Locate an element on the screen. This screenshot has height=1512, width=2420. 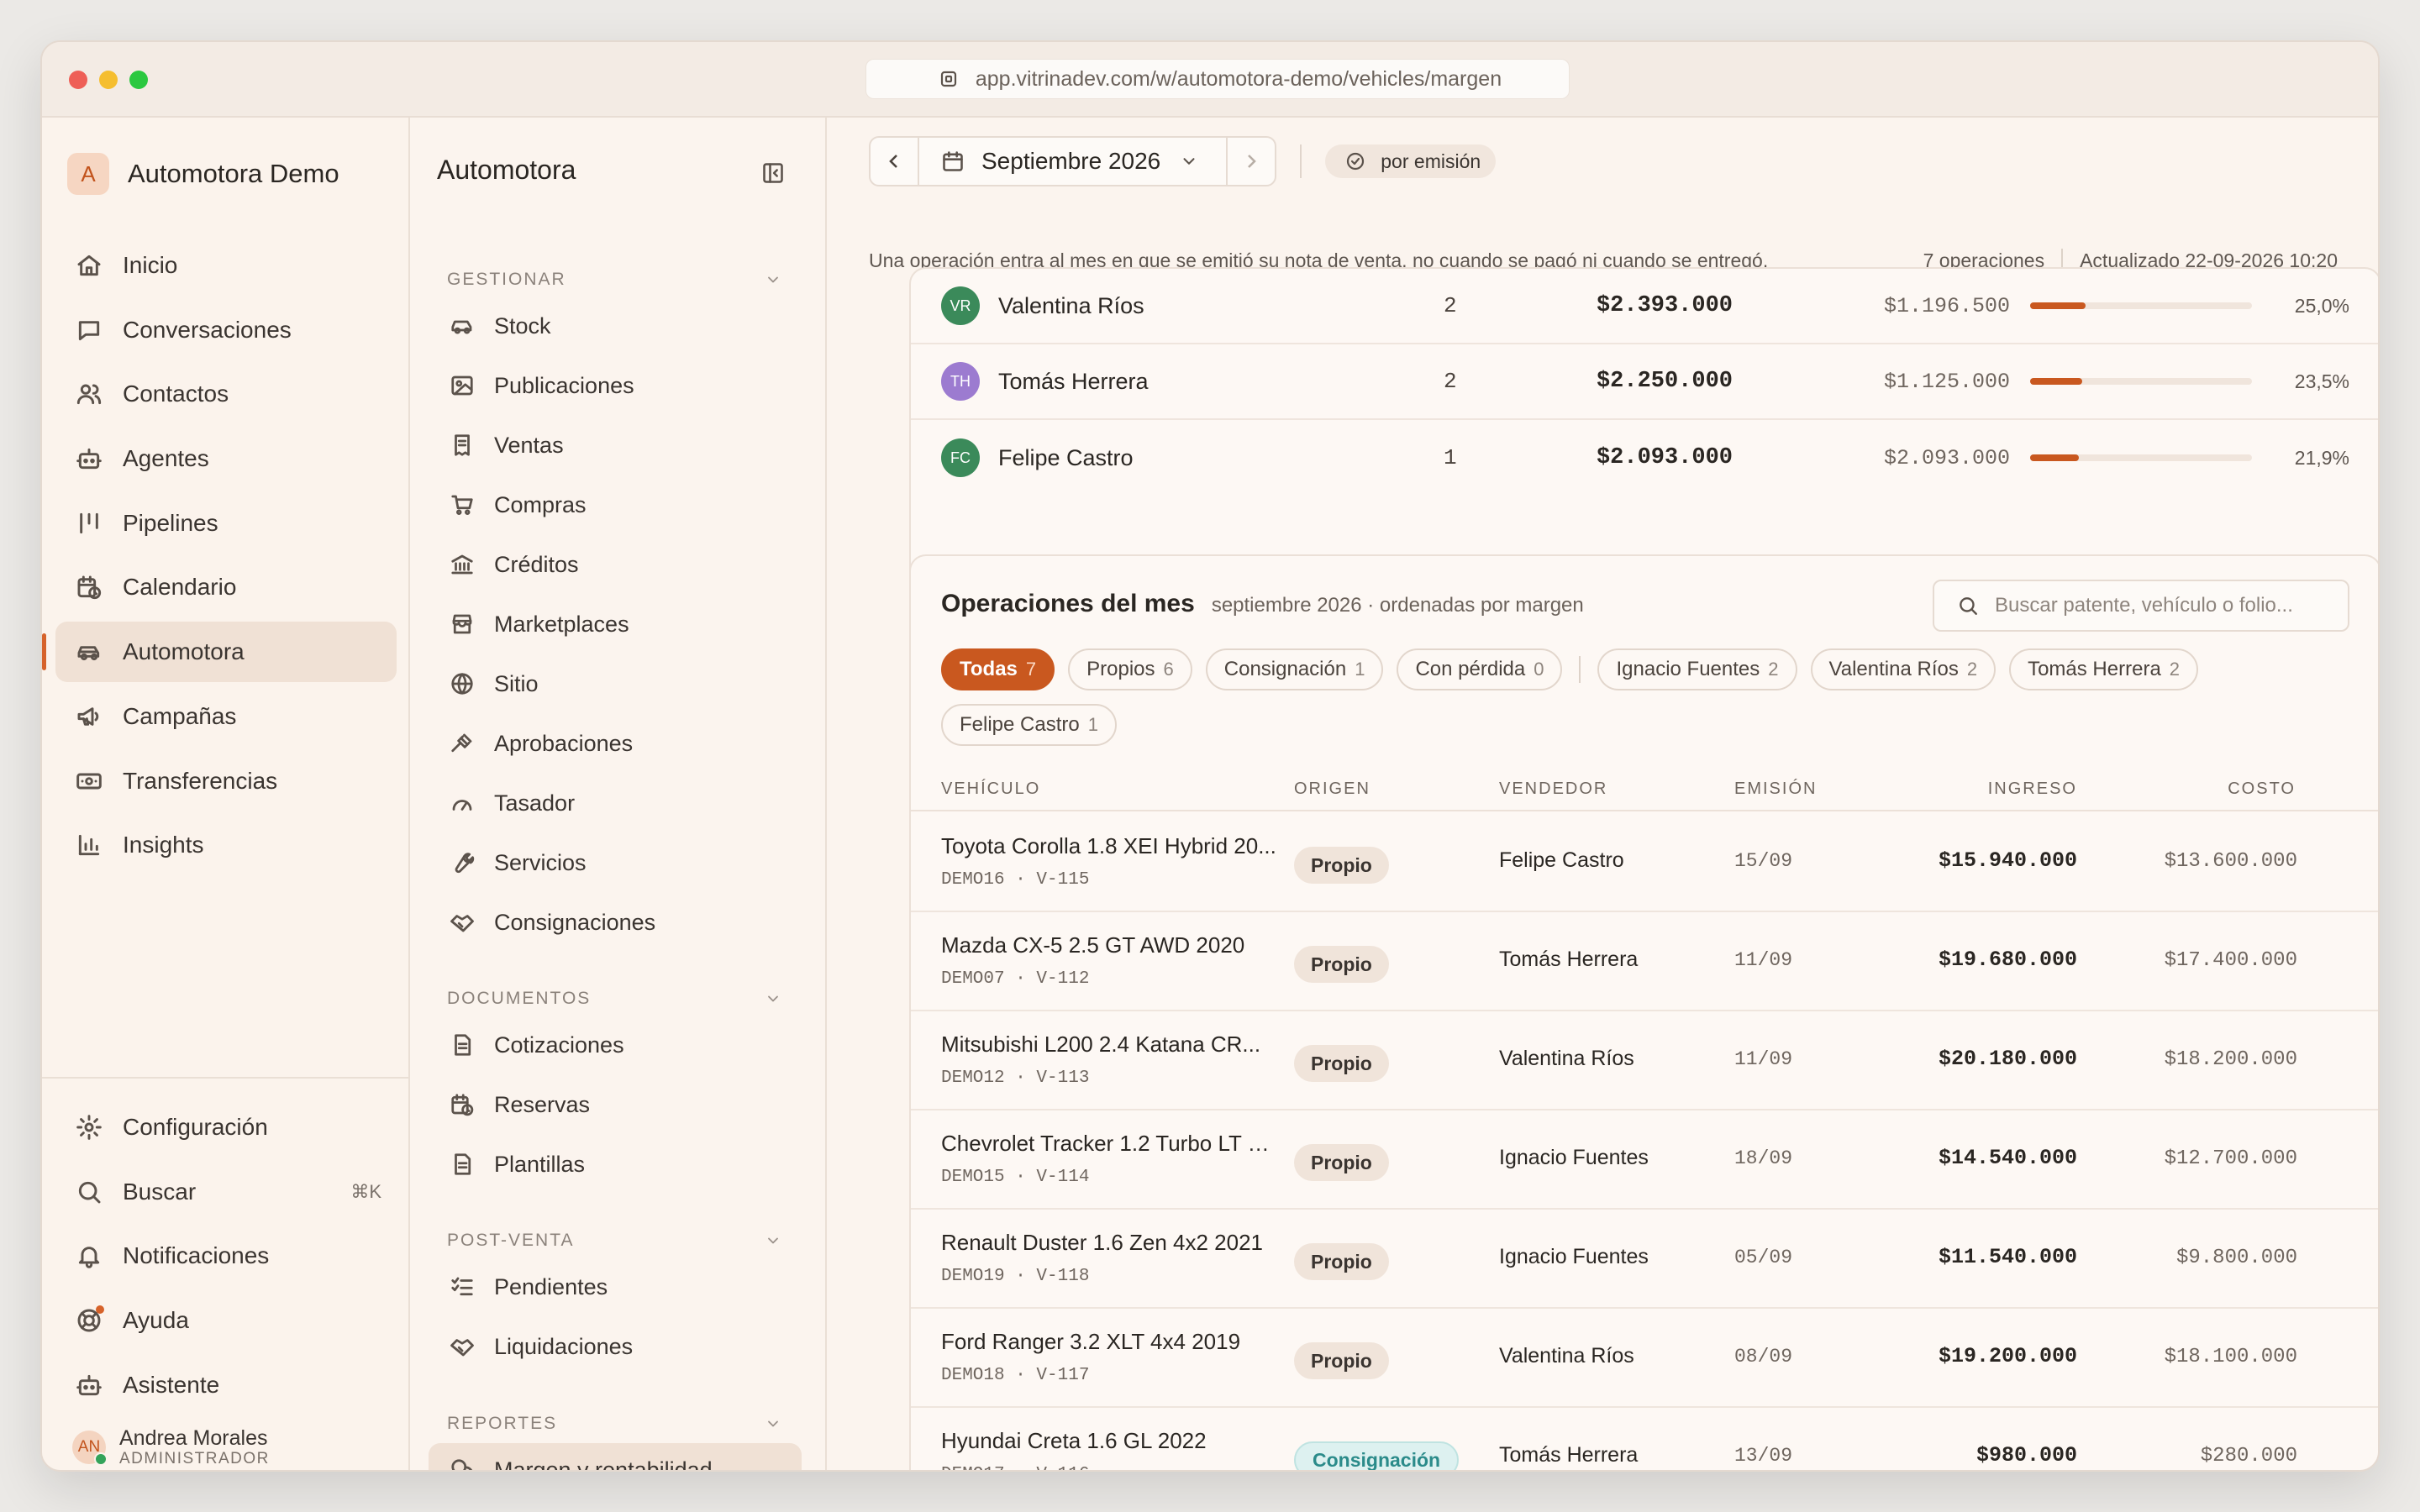
date-mode-toggle: por emisión is located at coordinates (1411, 161).